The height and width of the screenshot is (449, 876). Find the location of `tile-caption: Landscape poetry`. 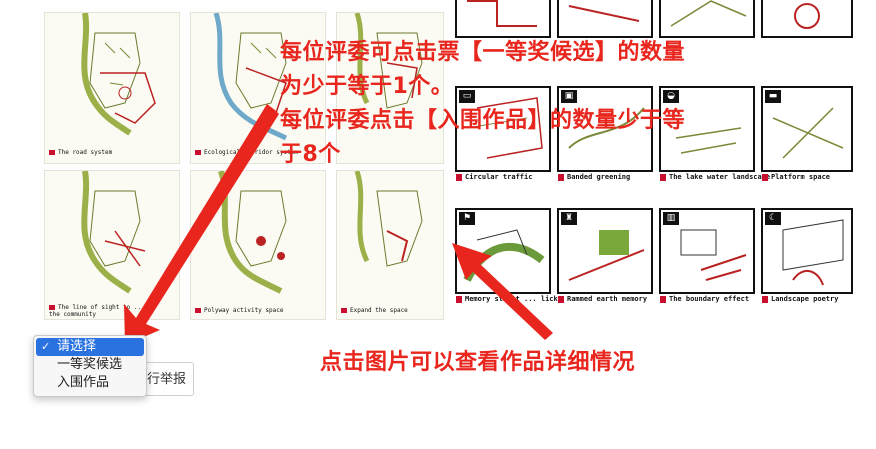

tile-caption: Landscape poetry is located at coordinates (800, 299).